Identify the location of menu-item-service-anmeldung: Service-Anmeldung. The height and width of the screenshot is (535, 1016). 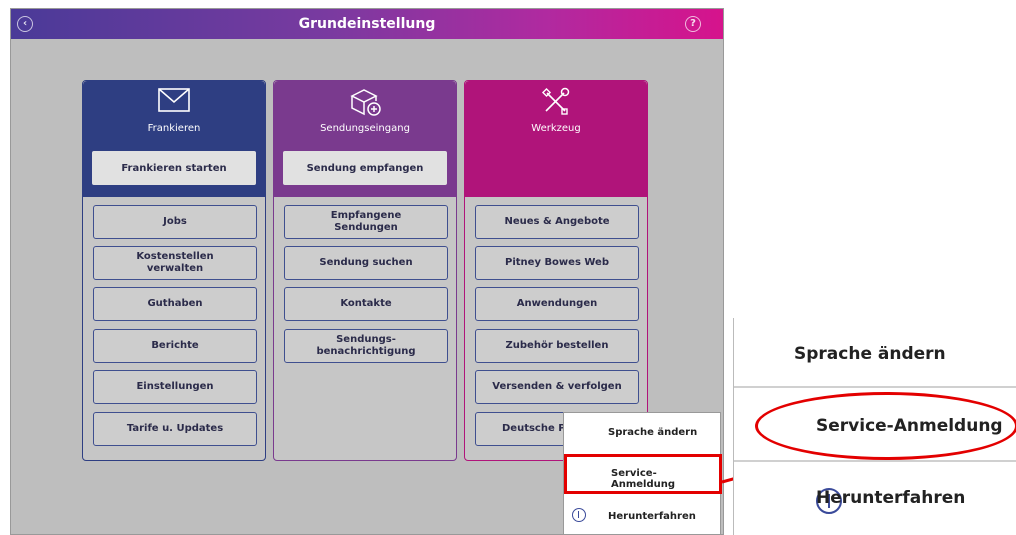
(643, 474).